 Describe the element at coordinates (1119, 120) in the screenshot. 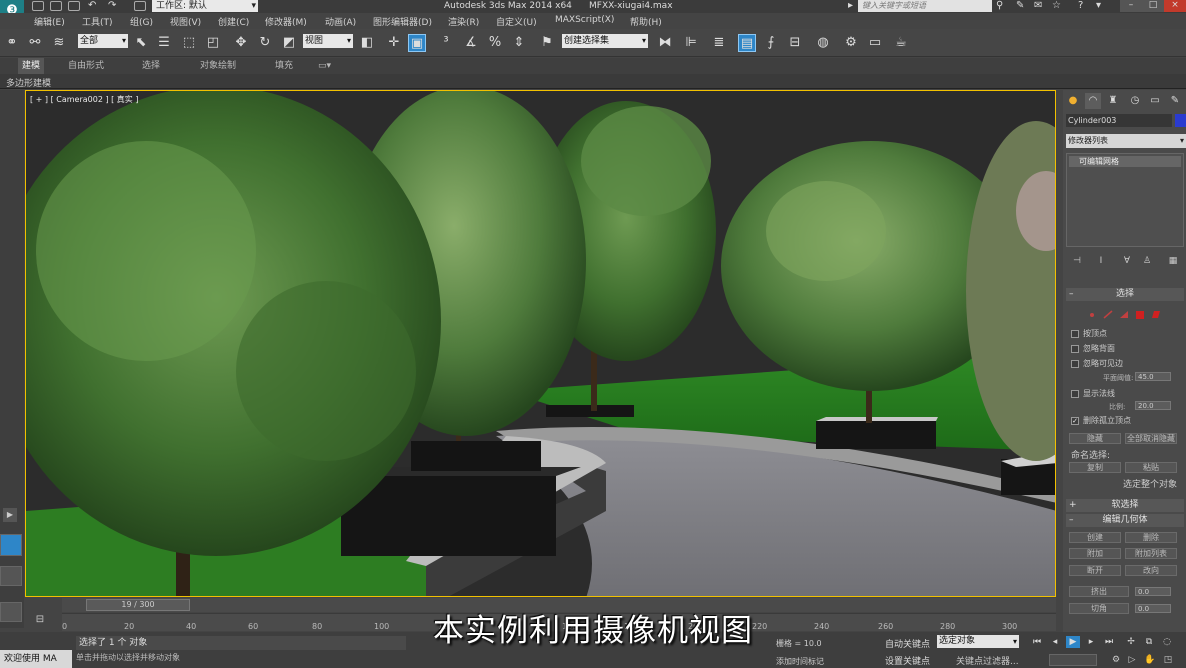

I see `object-name-field: Cylinder003` at that location.